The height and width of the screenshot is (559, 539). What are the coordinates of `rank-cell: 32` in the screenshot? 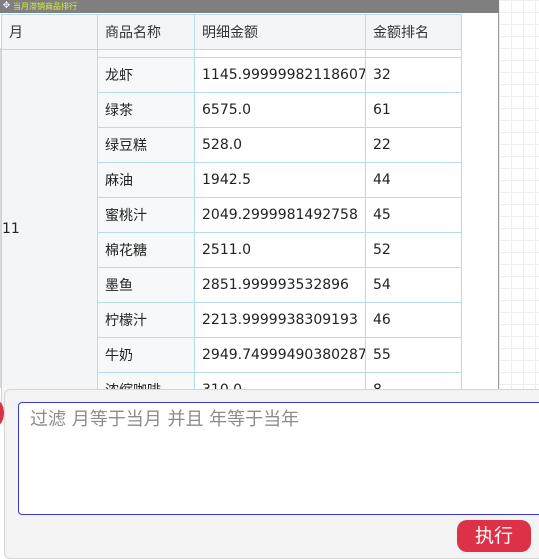 It's located at (413, 75).